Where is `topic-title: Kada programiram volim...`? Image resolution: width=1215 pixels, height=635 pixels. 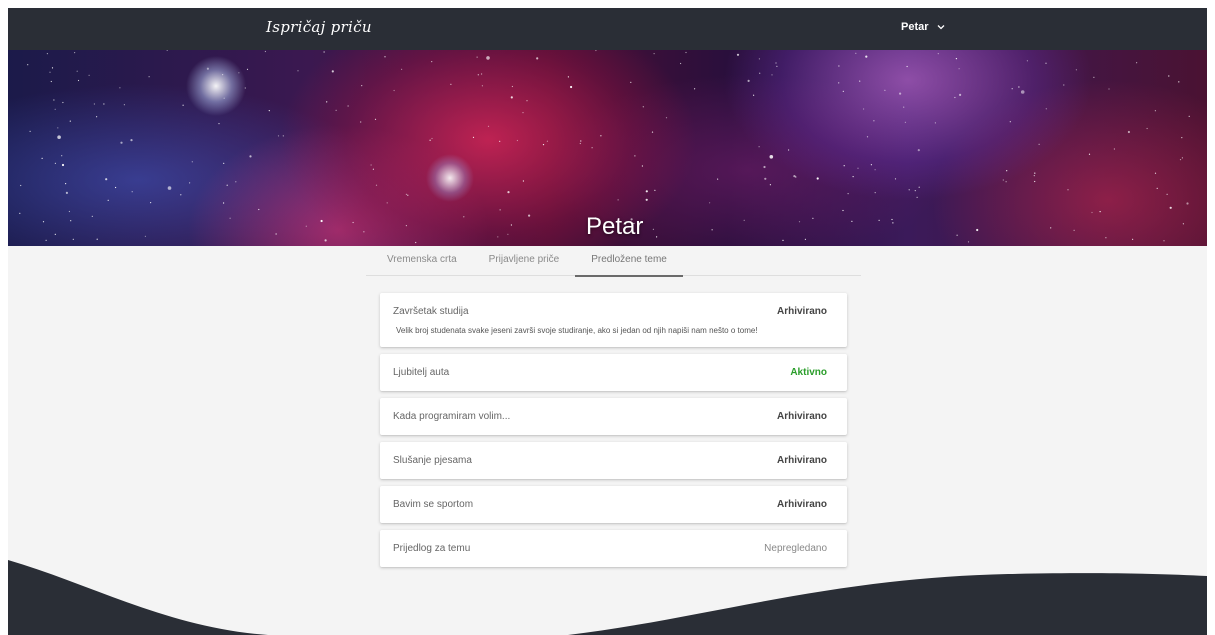
topic-title: Kada programiram volim... is located at coordinates (452, 416).